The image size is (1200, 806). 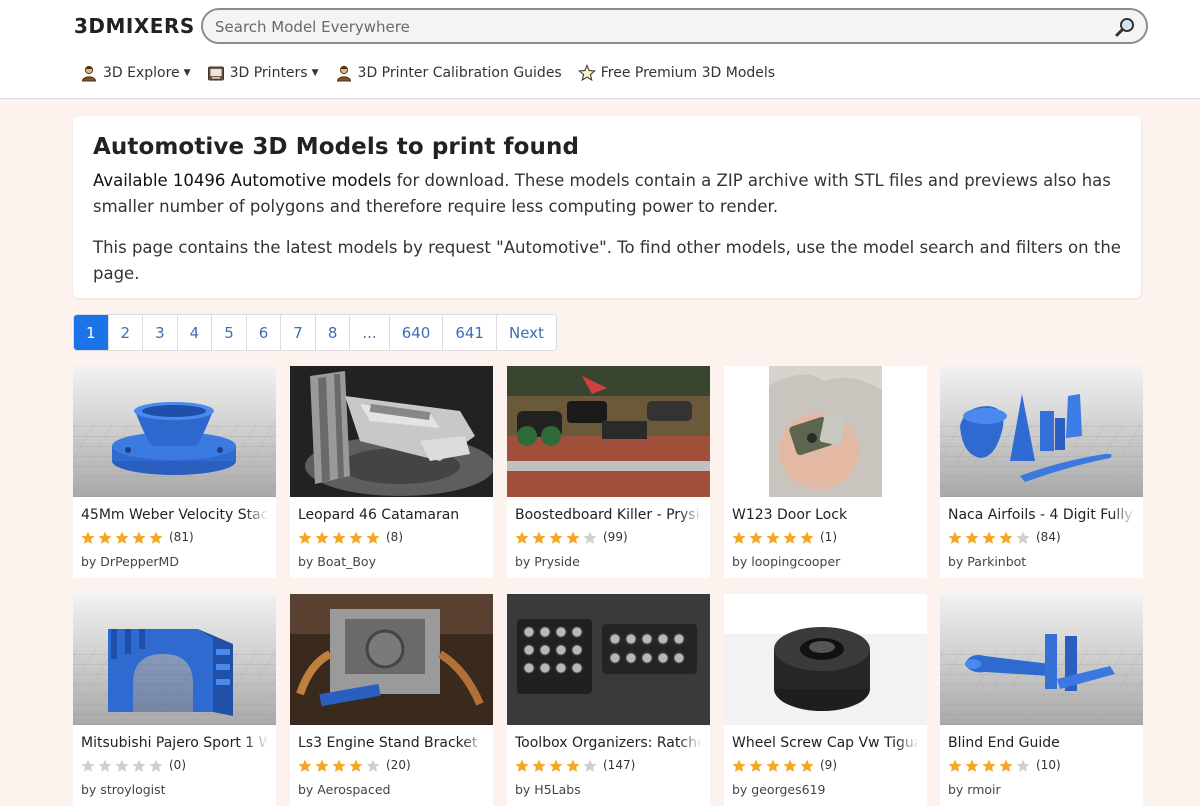 What do you see at coordinates (130, 561) in the screenshot?
I see `model-author: by DrPepperMD` at bounding box center [130, 561].